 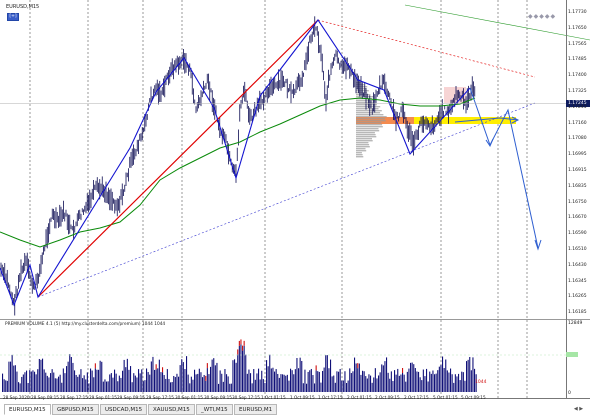 What do you see at coordinates (13, 17) in the screenshot?
I see `one-click-trading-button: [+]` at bounding box center [13, 17].